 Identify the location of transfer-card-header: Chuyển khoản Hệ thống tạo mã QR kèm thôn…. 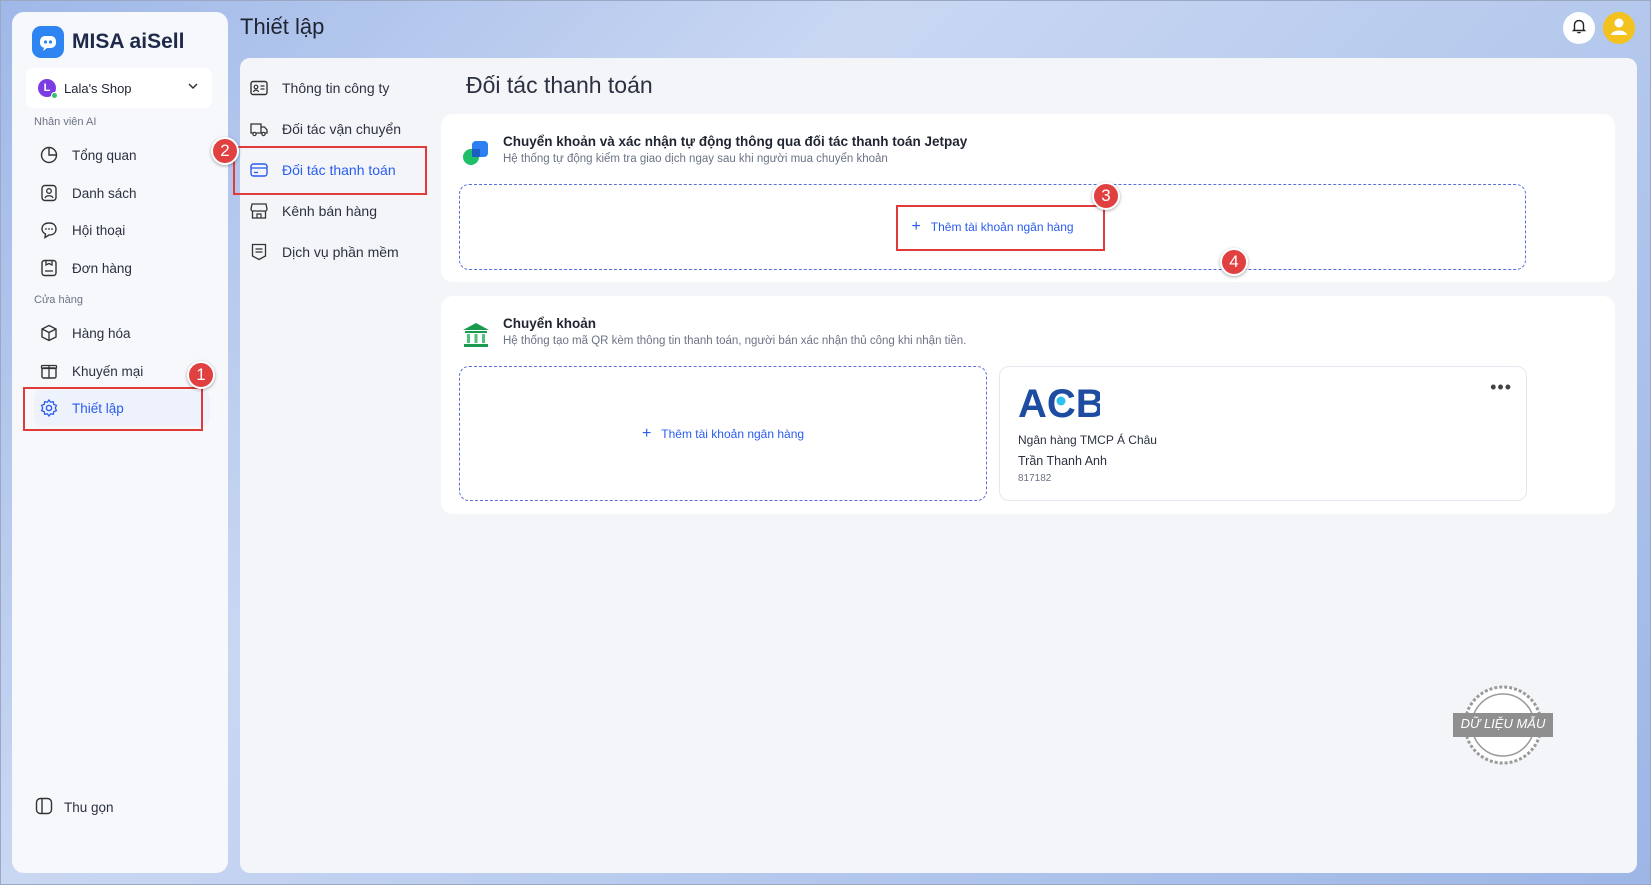
(713, 335).